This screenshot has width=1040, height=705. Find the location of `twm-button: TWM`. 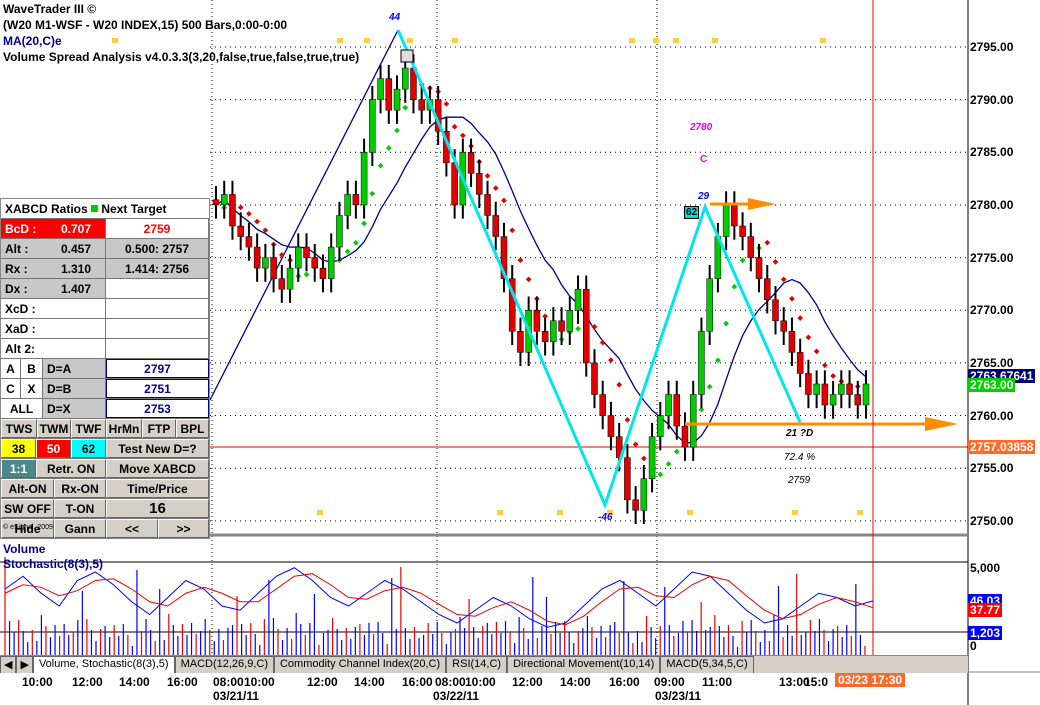

twm-button: TWM is located at coordinates (54, 428).